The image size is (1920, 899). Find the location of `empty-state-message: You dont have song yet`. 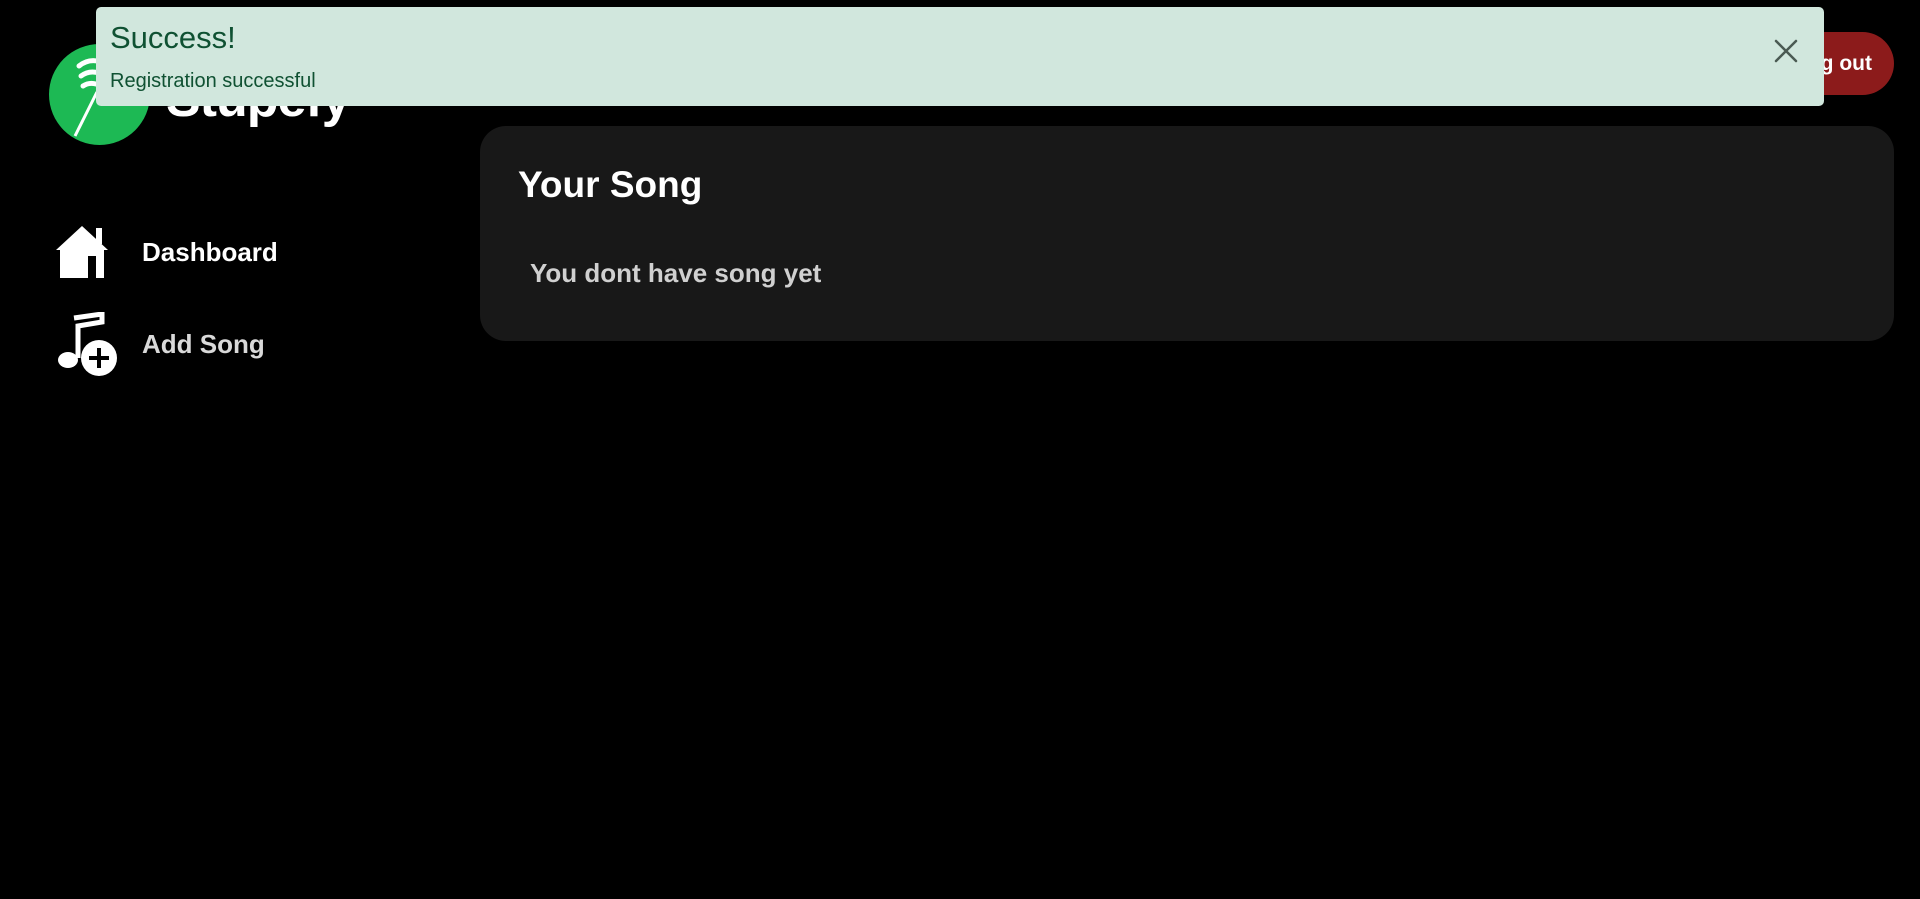

empty-state-message: You dont have song yet is located at coordinates (676, 273).